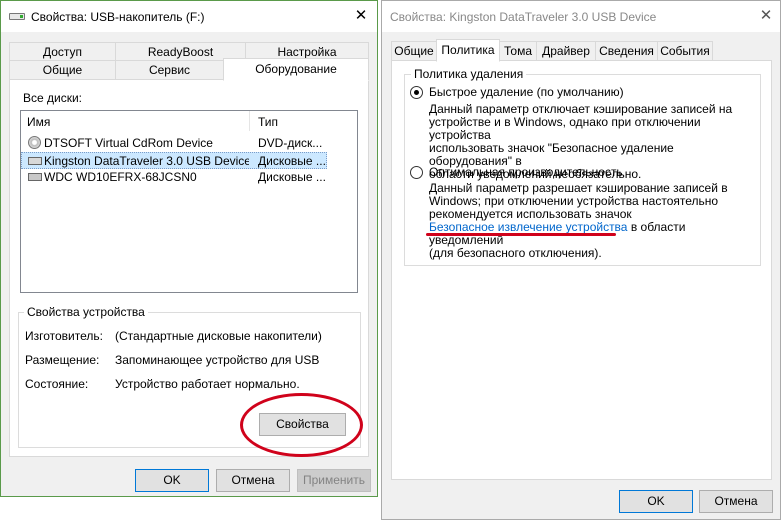  What do you see at coordinates (207, 384) in the screenshot?
I see `status-value: Устройство работает нормально.` at bounding box center [207, 384].